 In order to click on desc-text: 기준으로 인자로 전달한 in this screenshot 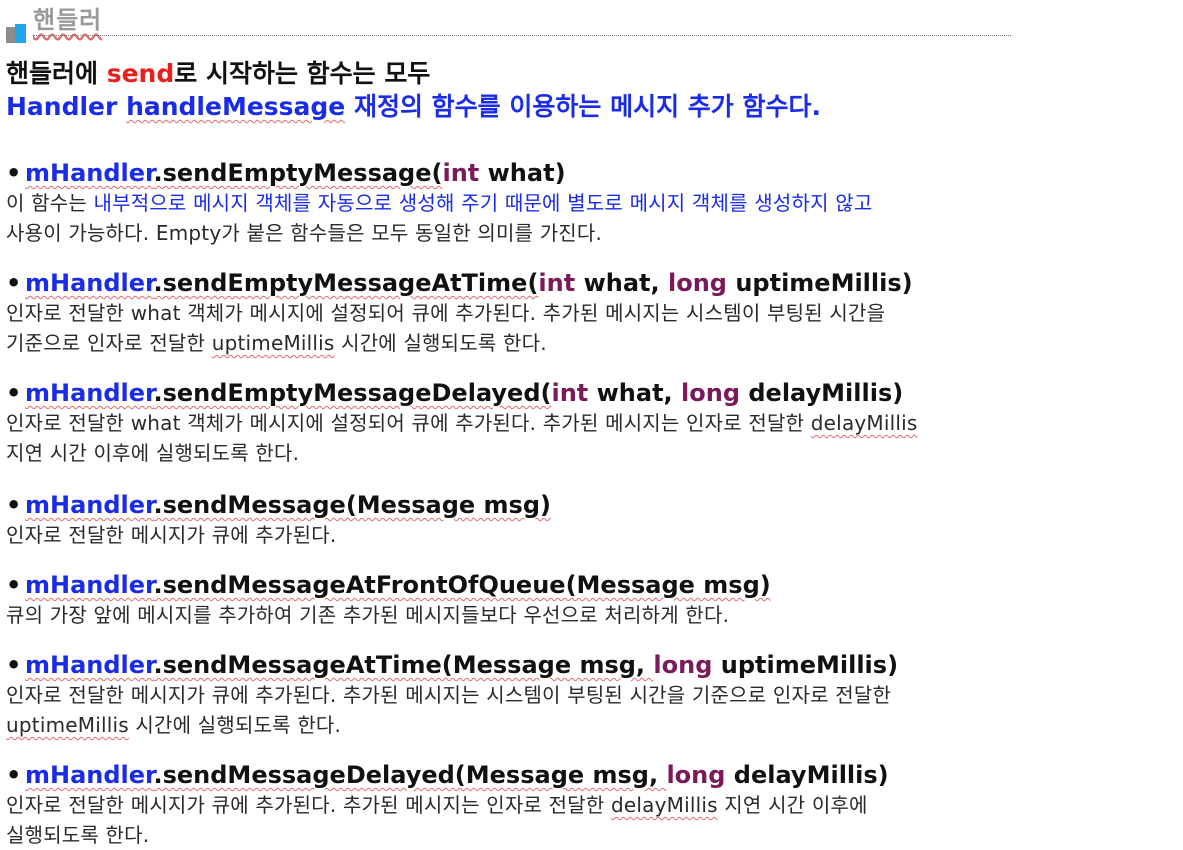, I will do `click(109, 343)`.